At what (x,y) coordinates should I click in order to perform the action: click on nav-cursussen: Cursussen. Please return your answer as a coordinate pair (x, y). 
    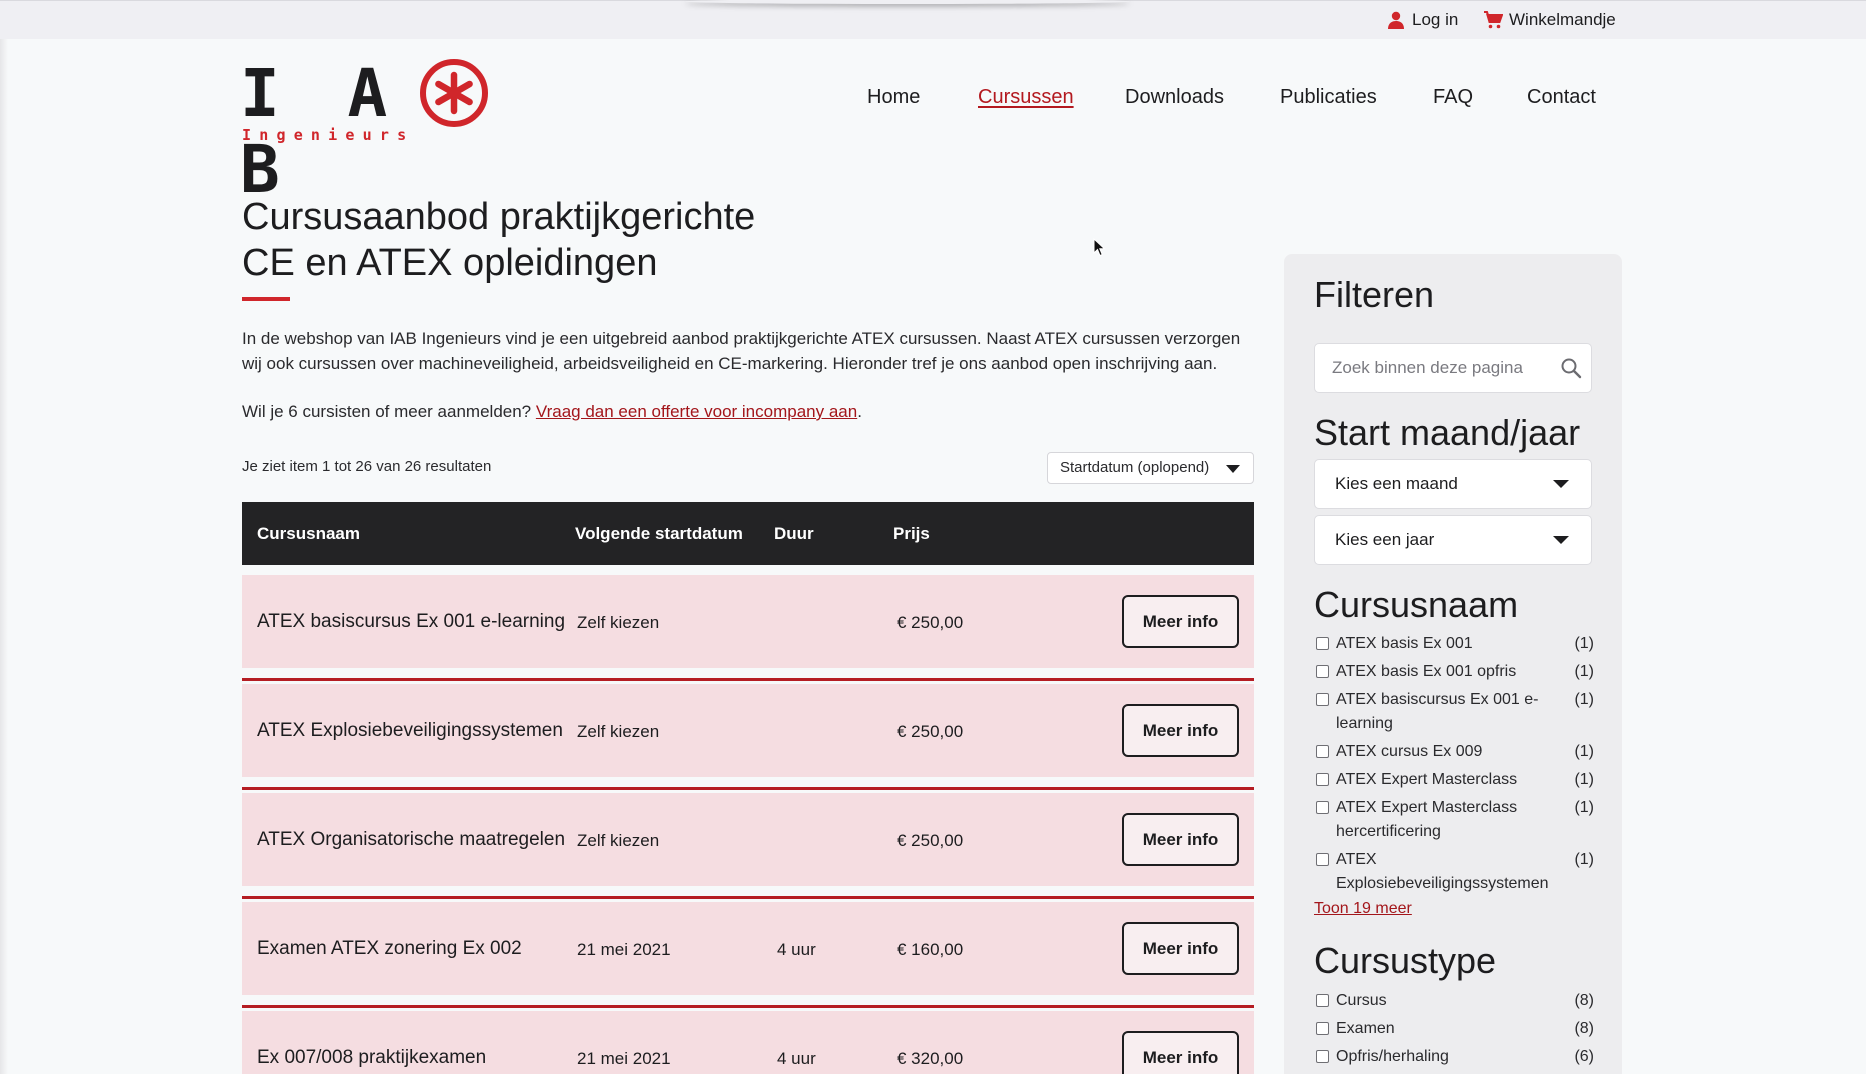
    Looking at the image, I should click on (1026, 97).